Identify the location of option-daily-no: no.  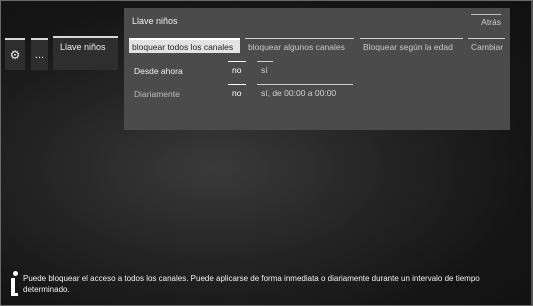
(237, 91).